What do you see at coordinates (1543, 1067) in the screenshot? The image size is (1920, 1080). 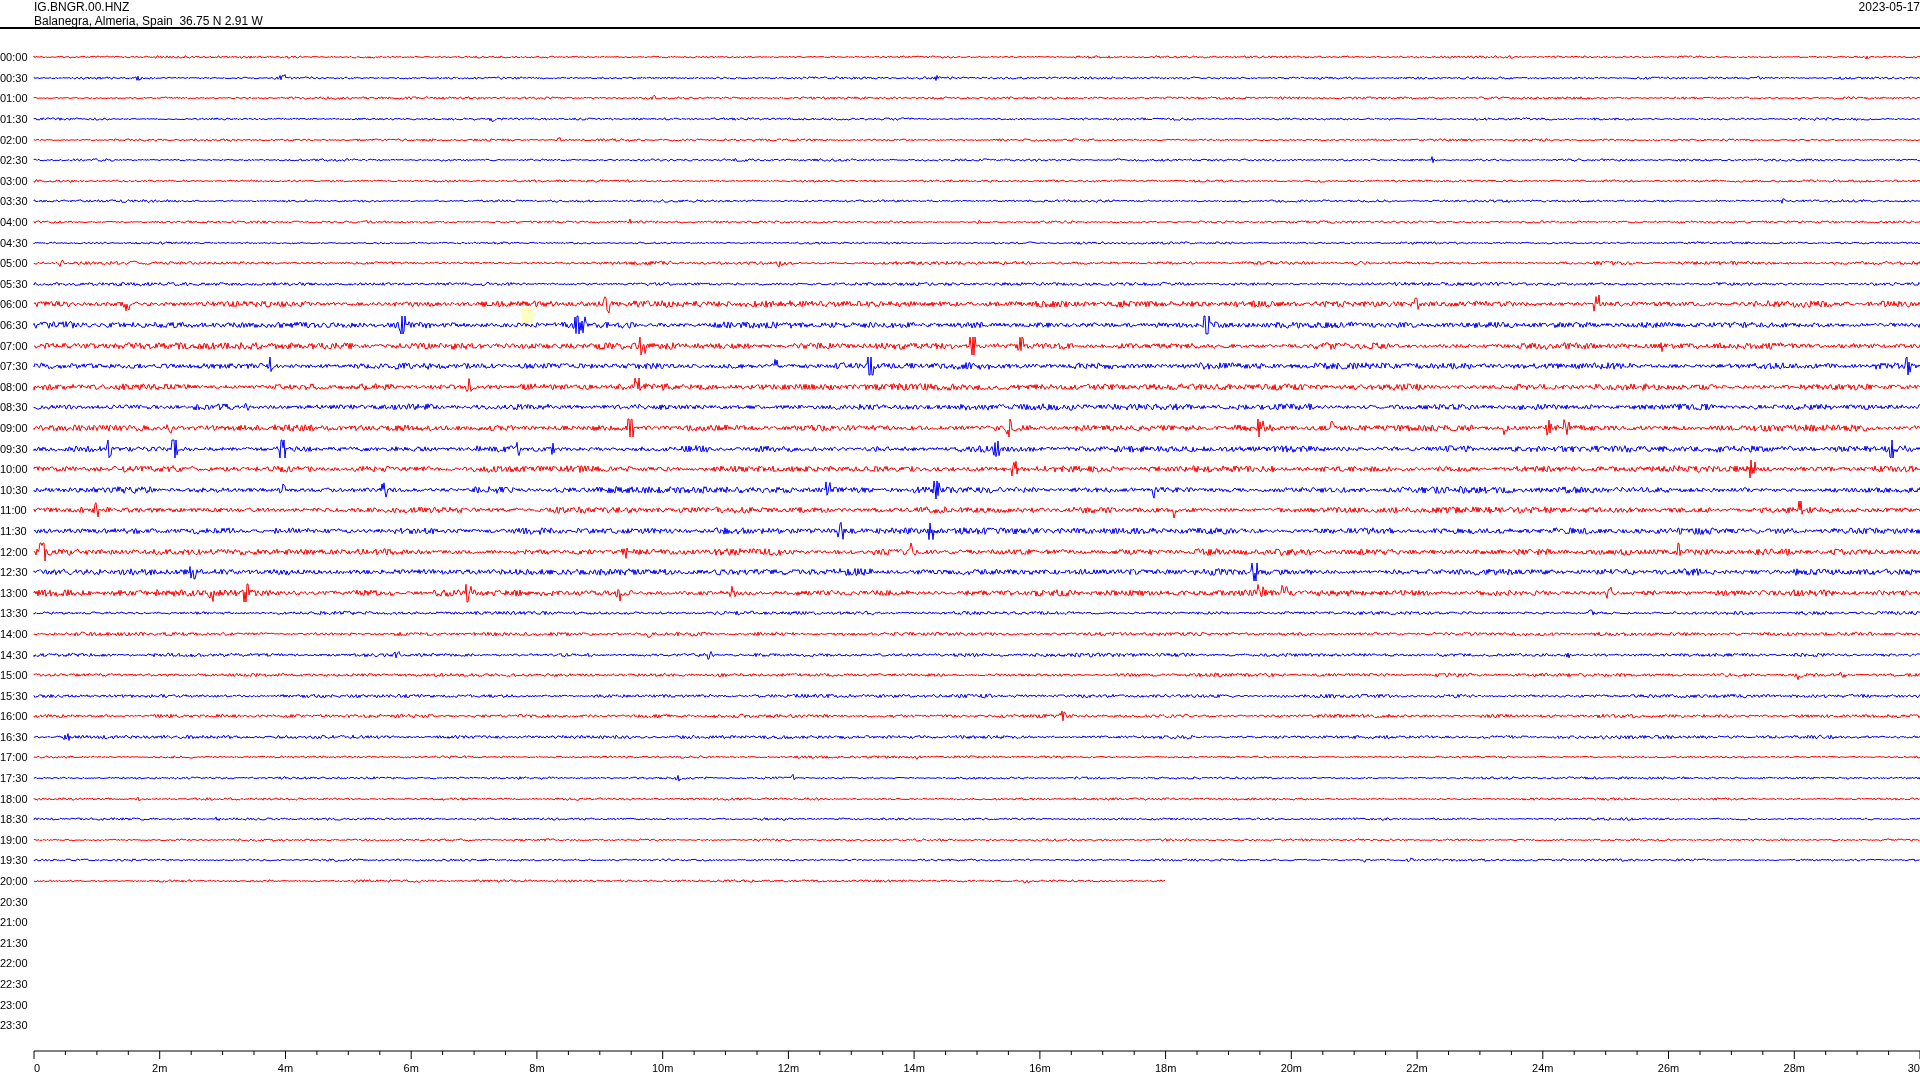 I see `axis-label: 24m` at bounding box center [1543, 1067].